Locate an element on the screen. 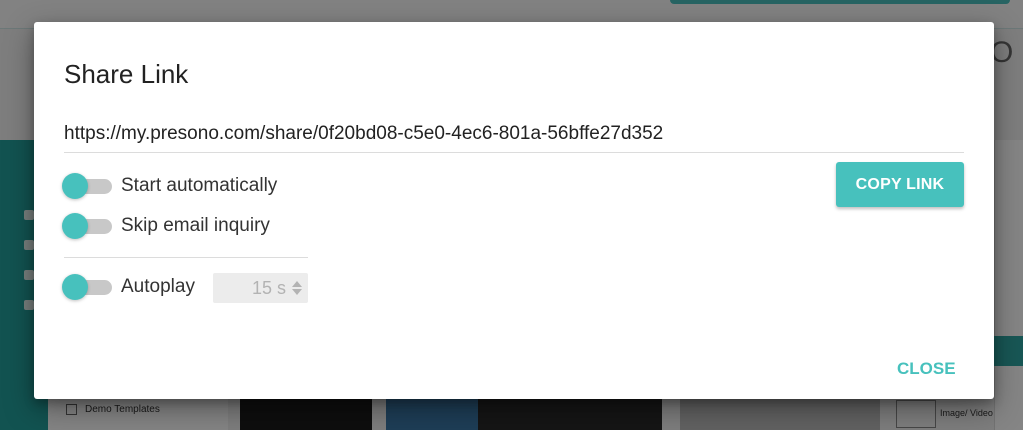  toggle-row-skip-email-inquiry: Skip email inquiry is located at coordinates (166, 226).